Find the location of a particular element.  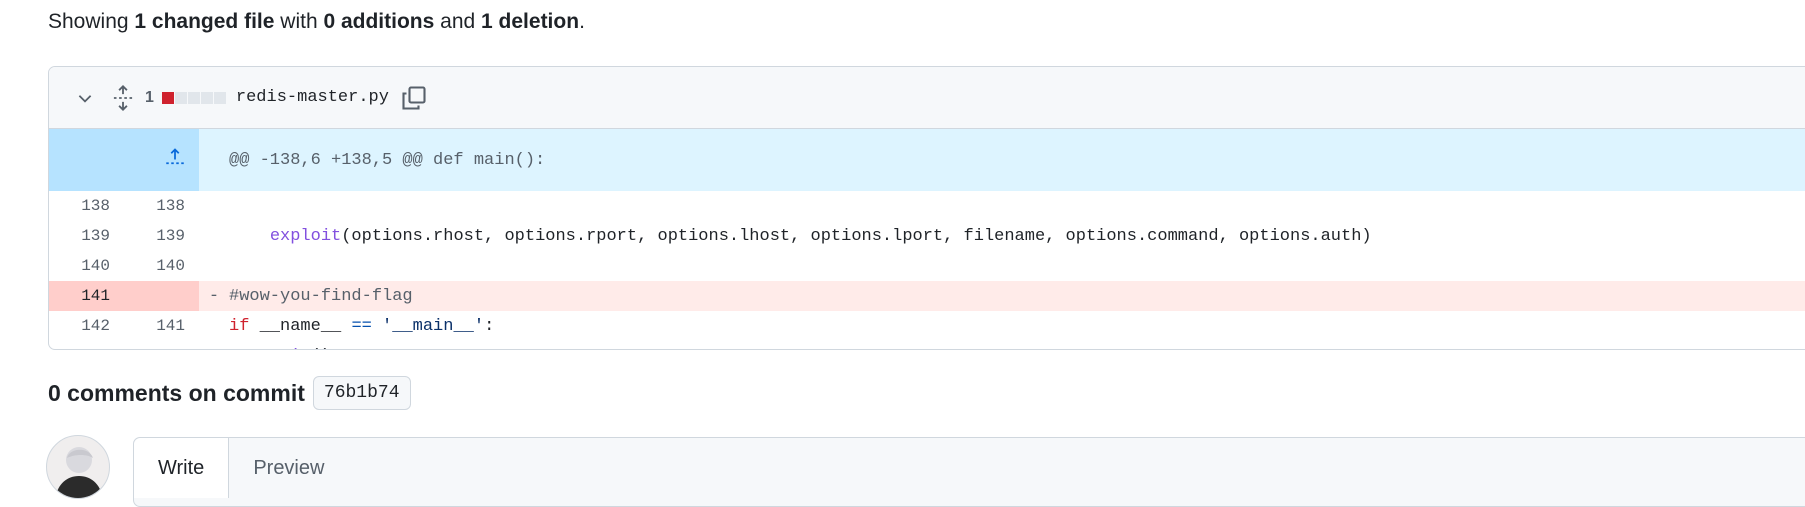

new-line-number: 141 is located at coordinates (161, 326).